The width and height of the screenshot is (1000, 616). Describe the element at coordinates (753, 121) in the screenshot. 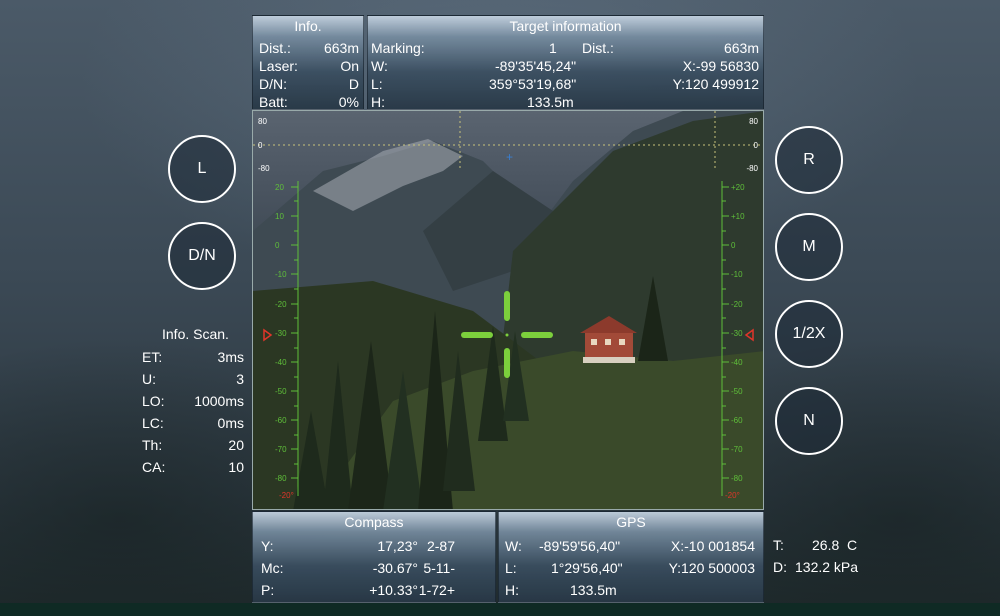

I see `scale-top-80-right: 80` at that location.